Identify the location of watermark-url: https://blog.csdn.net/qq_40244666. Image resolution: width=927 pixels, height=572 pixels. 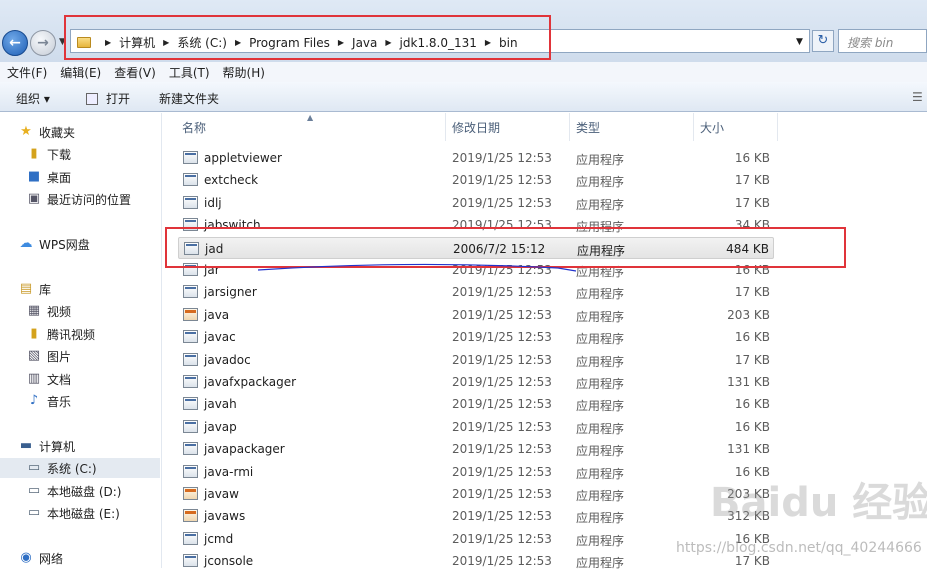
(799, 548).